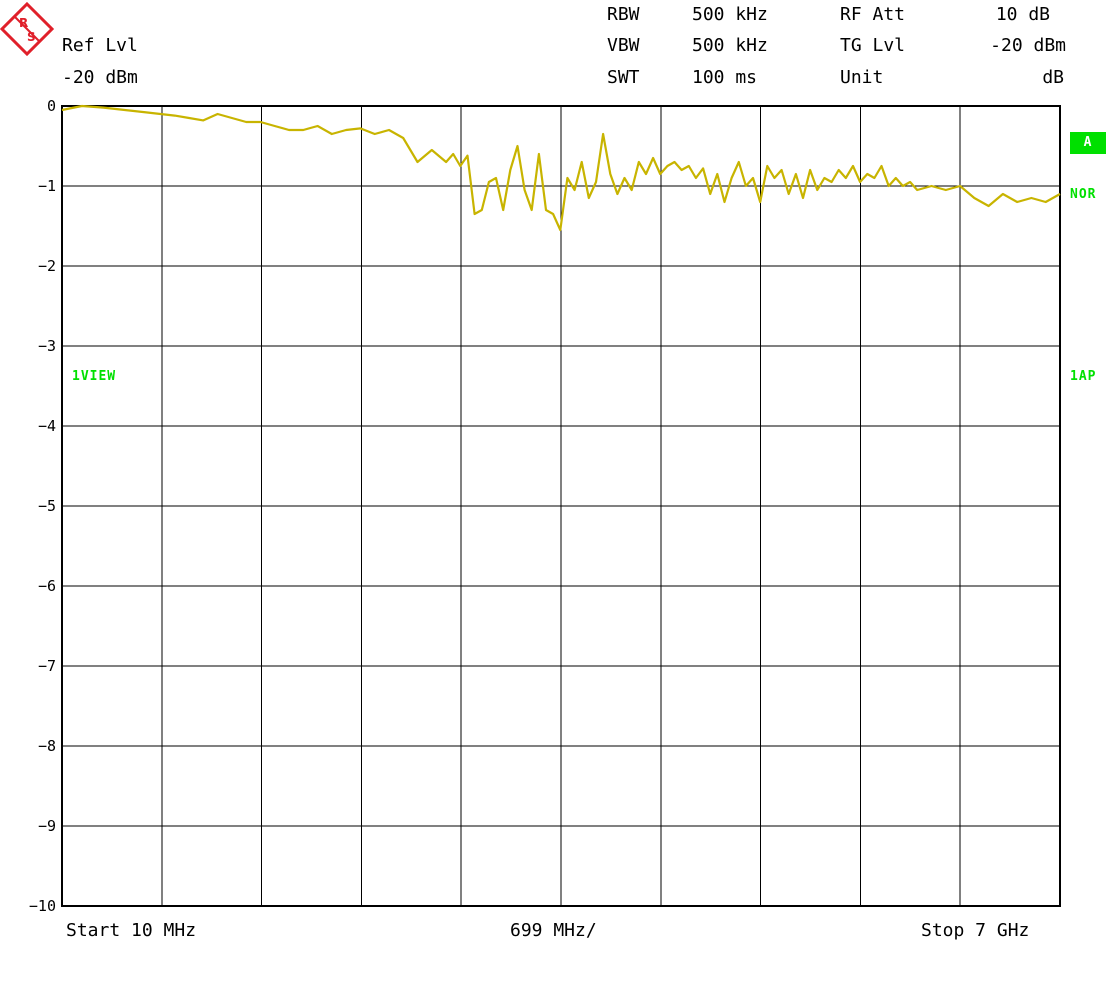 The width and height of the screenshot is (1120, 986). I want to click on y-tick-label: −4, so click(47, 426).